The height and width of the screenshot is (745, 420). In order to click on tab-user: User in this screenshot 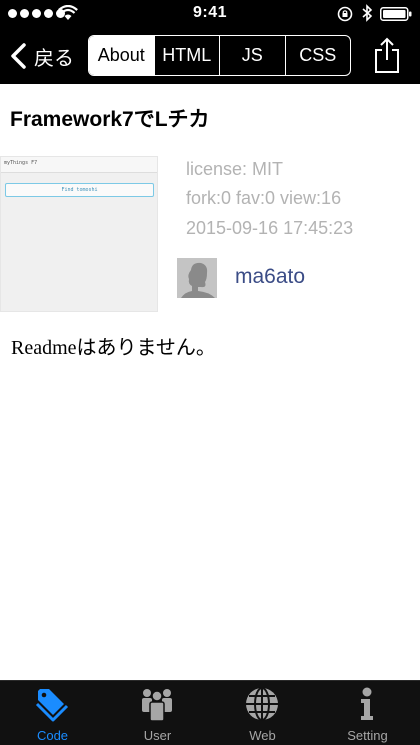, I will do `click(157, 713)`.